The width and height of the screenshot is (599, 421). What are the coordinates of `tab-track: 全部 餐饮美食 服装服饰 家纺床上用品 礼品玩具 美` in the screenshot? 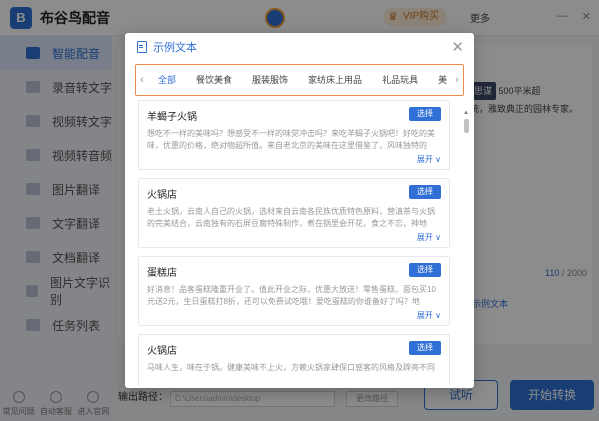 It's located at (299, 80).